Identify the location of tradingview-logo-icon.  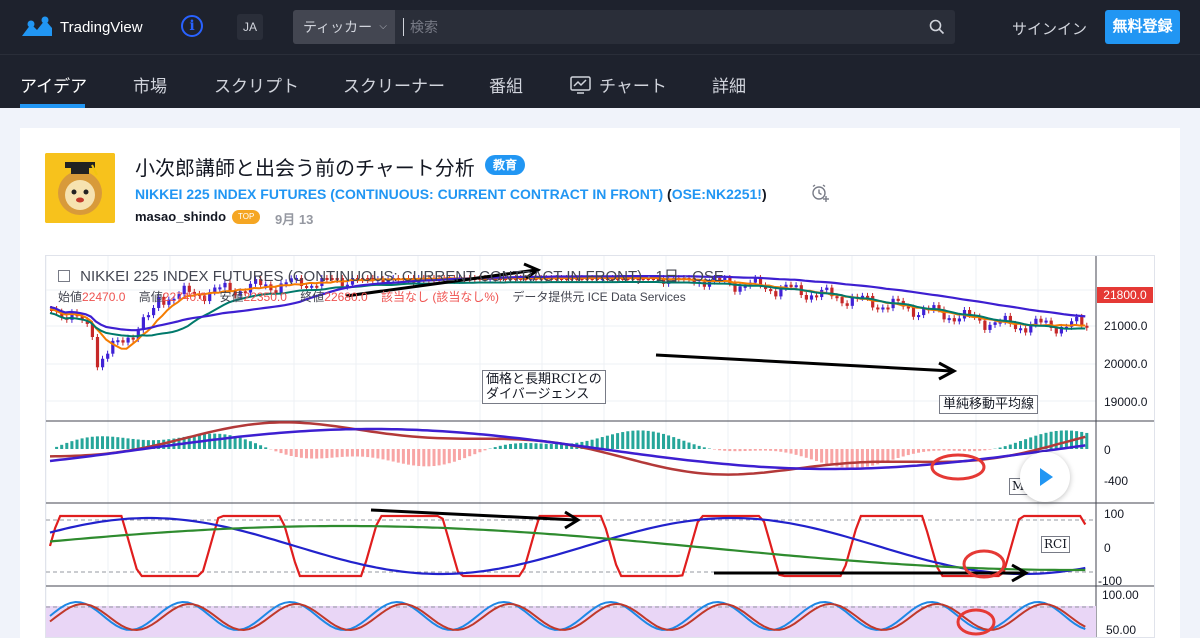
(37, 27).